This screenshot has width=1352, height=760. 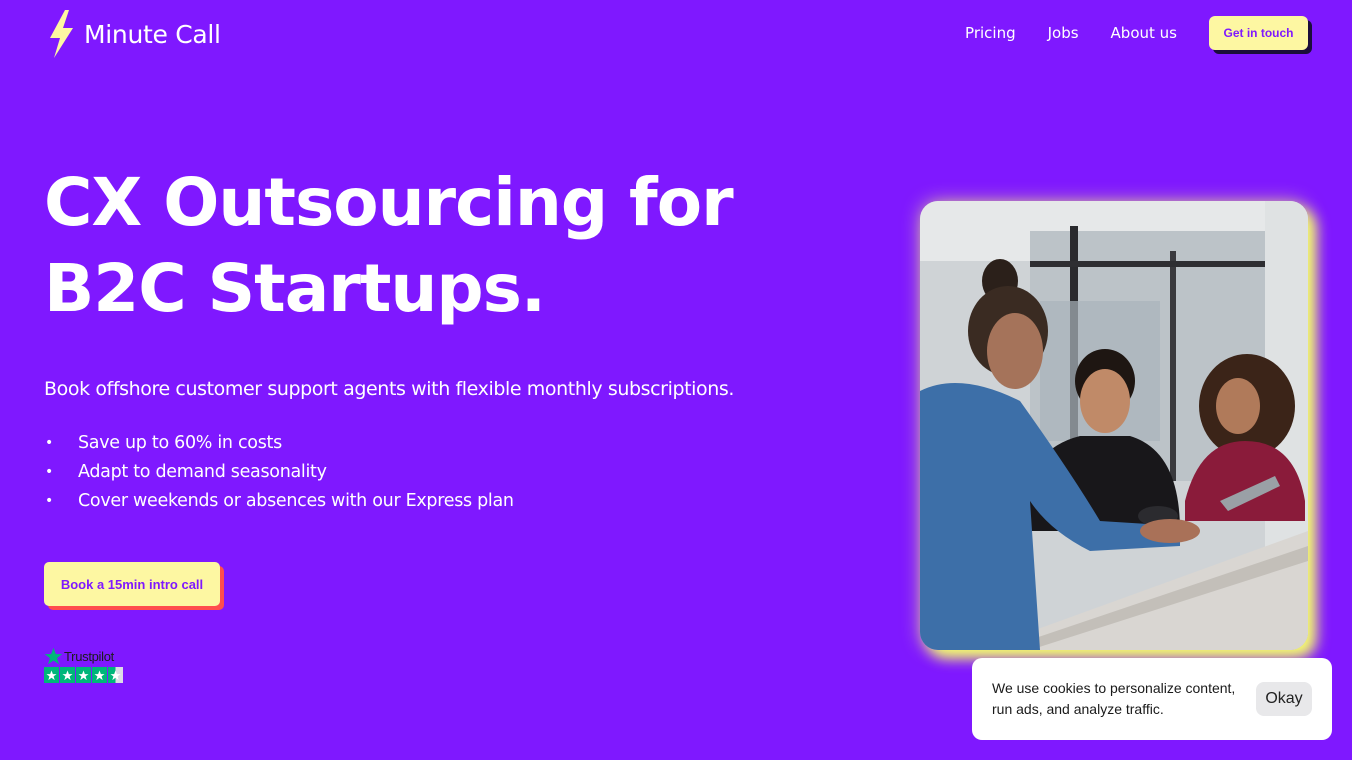 What do you see at coordinates (1144, 33) in the screenshot?
I see `nav-about-us: About us` at bounding box center [1144, 33].